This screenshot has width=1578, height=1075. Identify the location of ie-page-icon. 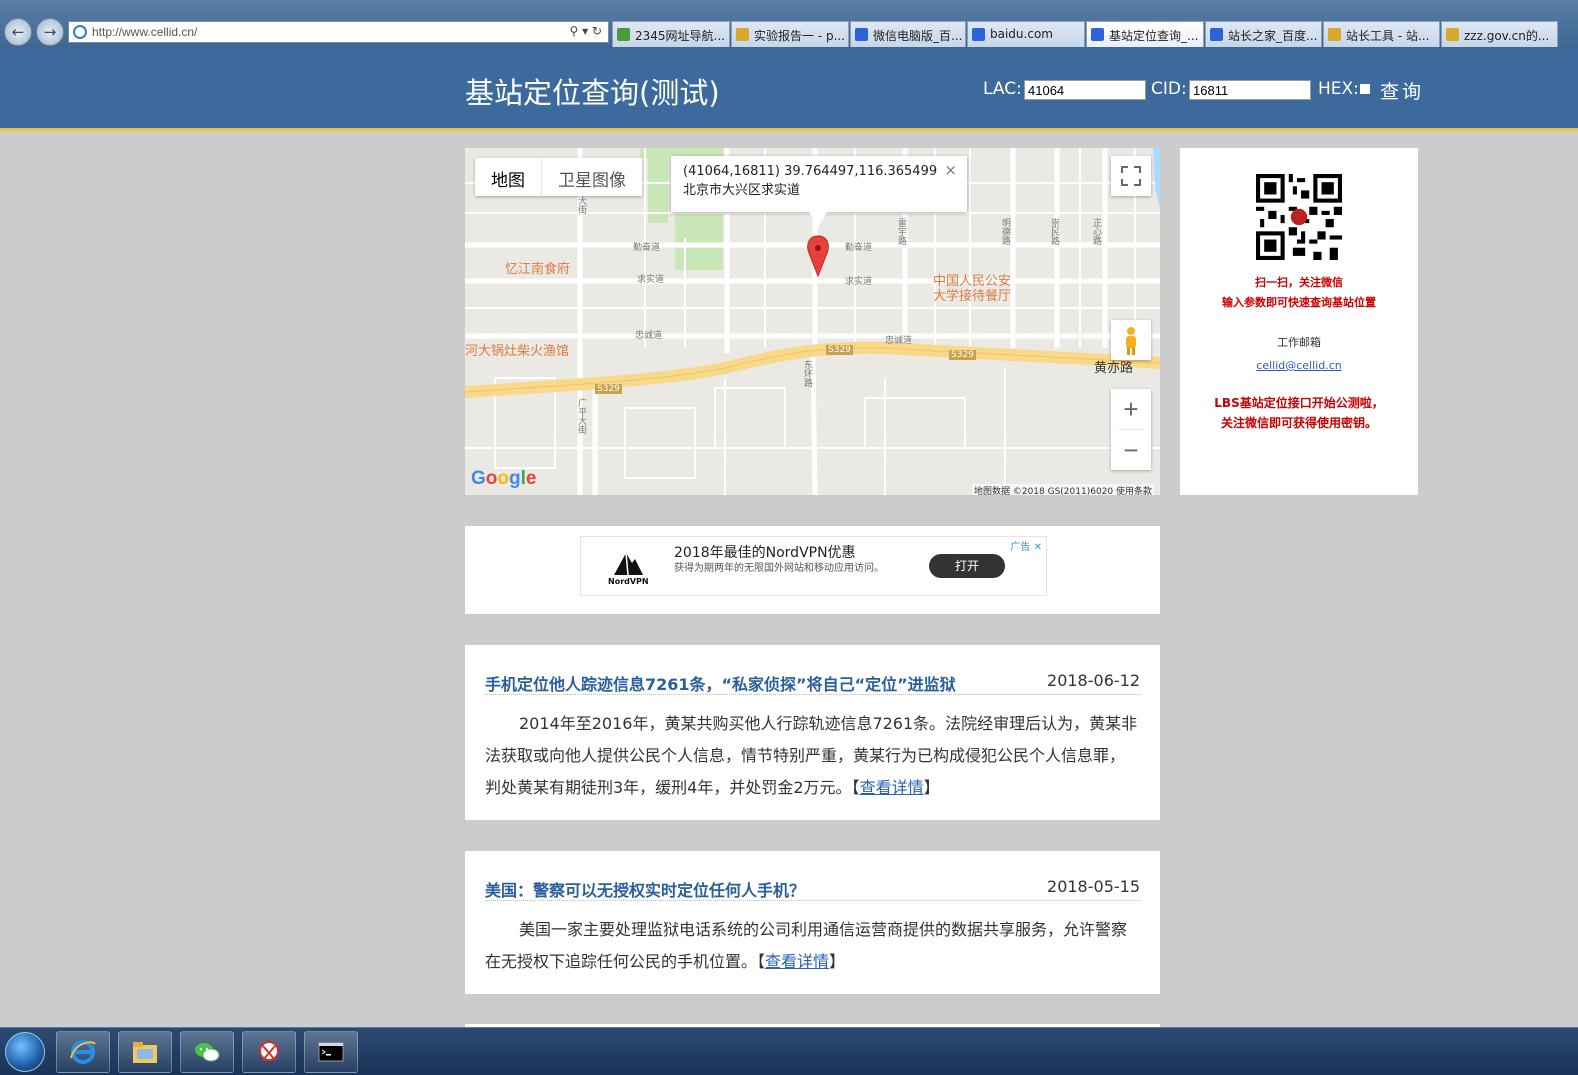
(80, 32).